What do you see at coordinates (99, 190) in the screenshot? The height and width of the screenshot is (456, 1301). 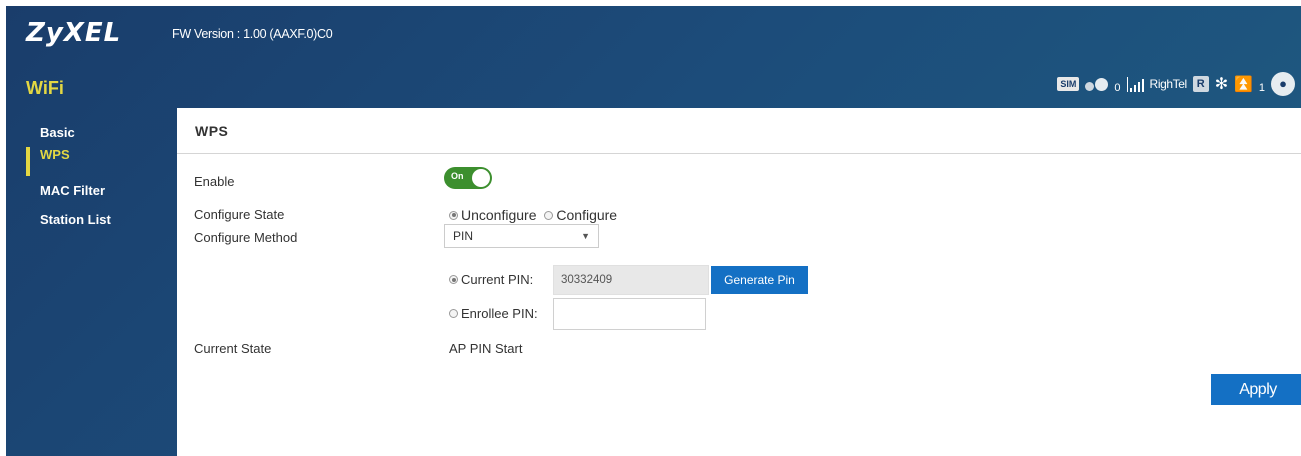 I see `sidebar-item-mac-filter: MAC Filter` at bounding box center [99, 190].